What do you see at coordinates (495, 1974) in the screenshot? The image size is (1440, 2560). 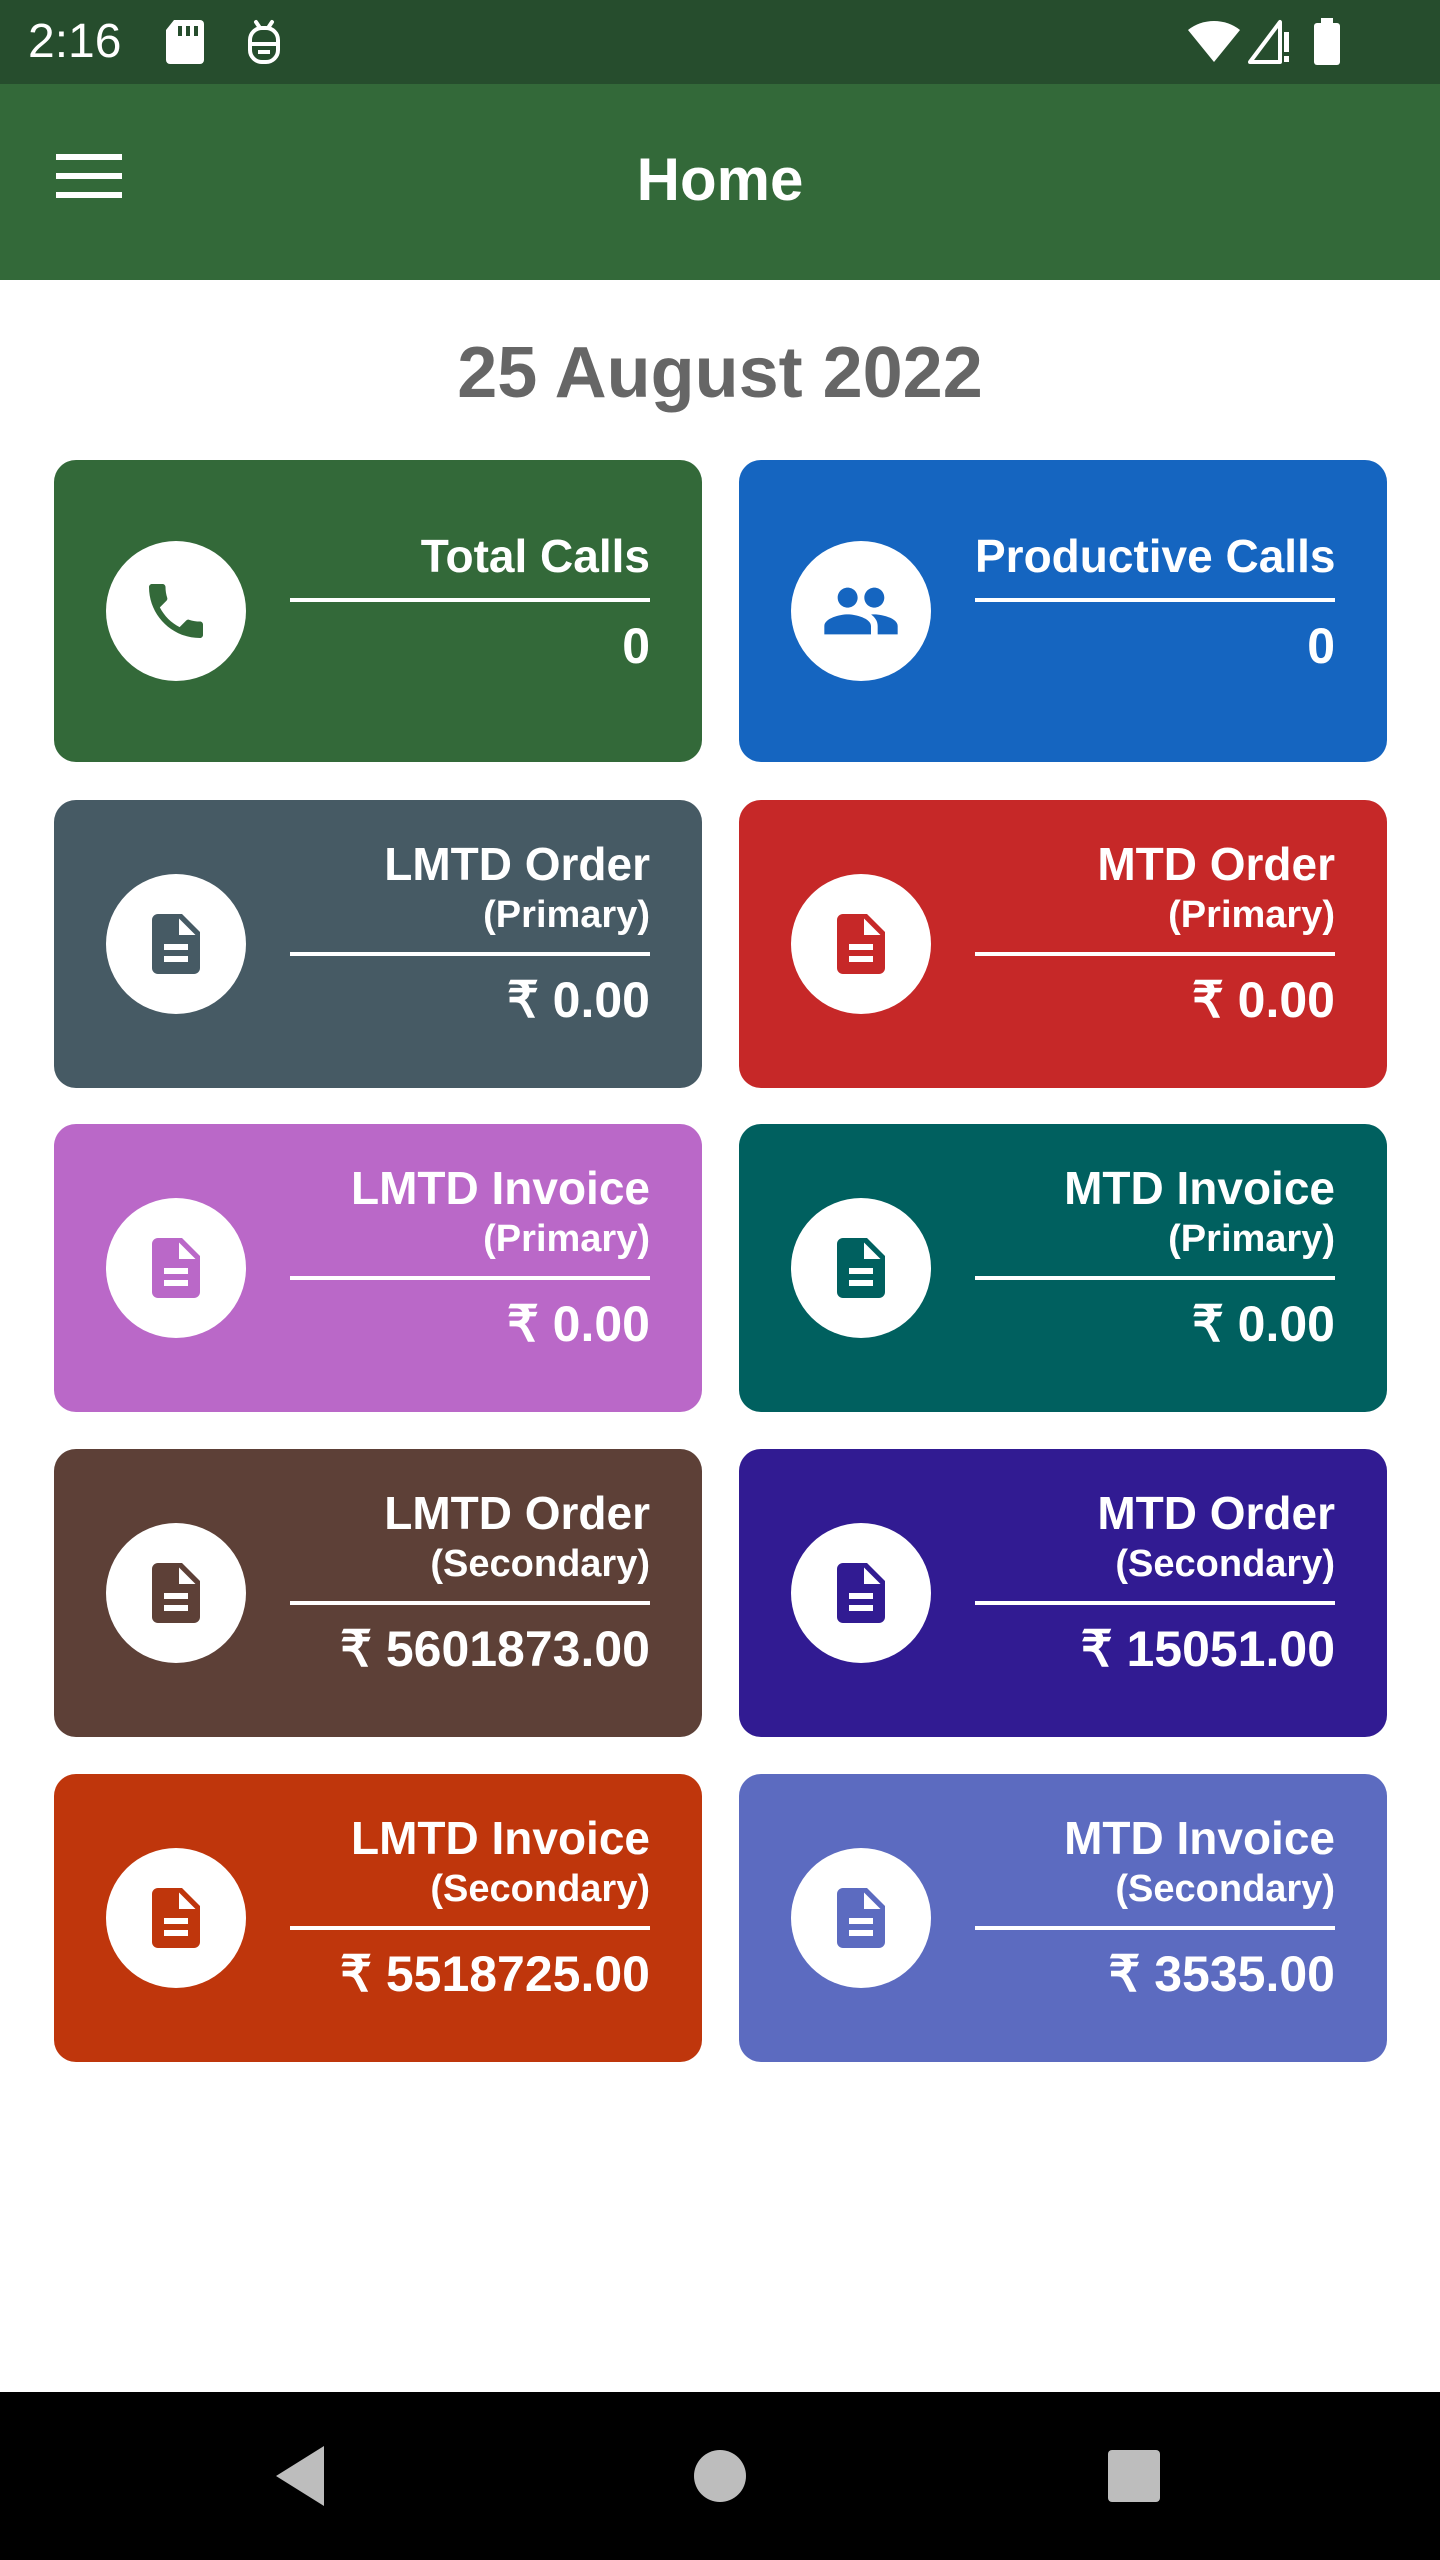 I see `card-value: ₹ 5518725.00` at bounding box center [495, 1974].